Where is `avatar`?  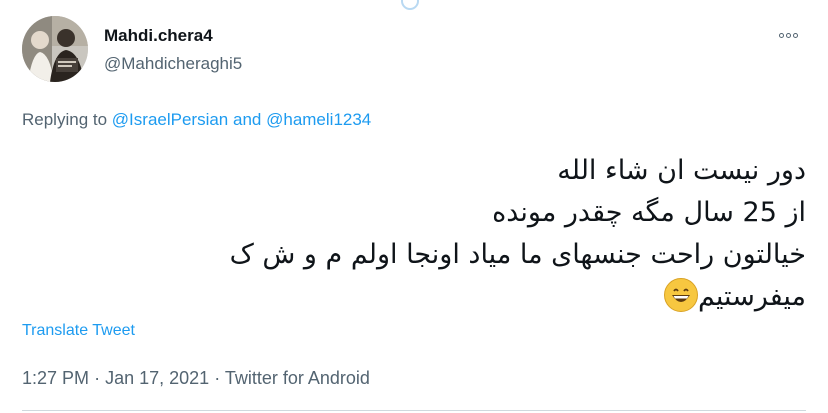 avatar is located at coordinates (55, 49).